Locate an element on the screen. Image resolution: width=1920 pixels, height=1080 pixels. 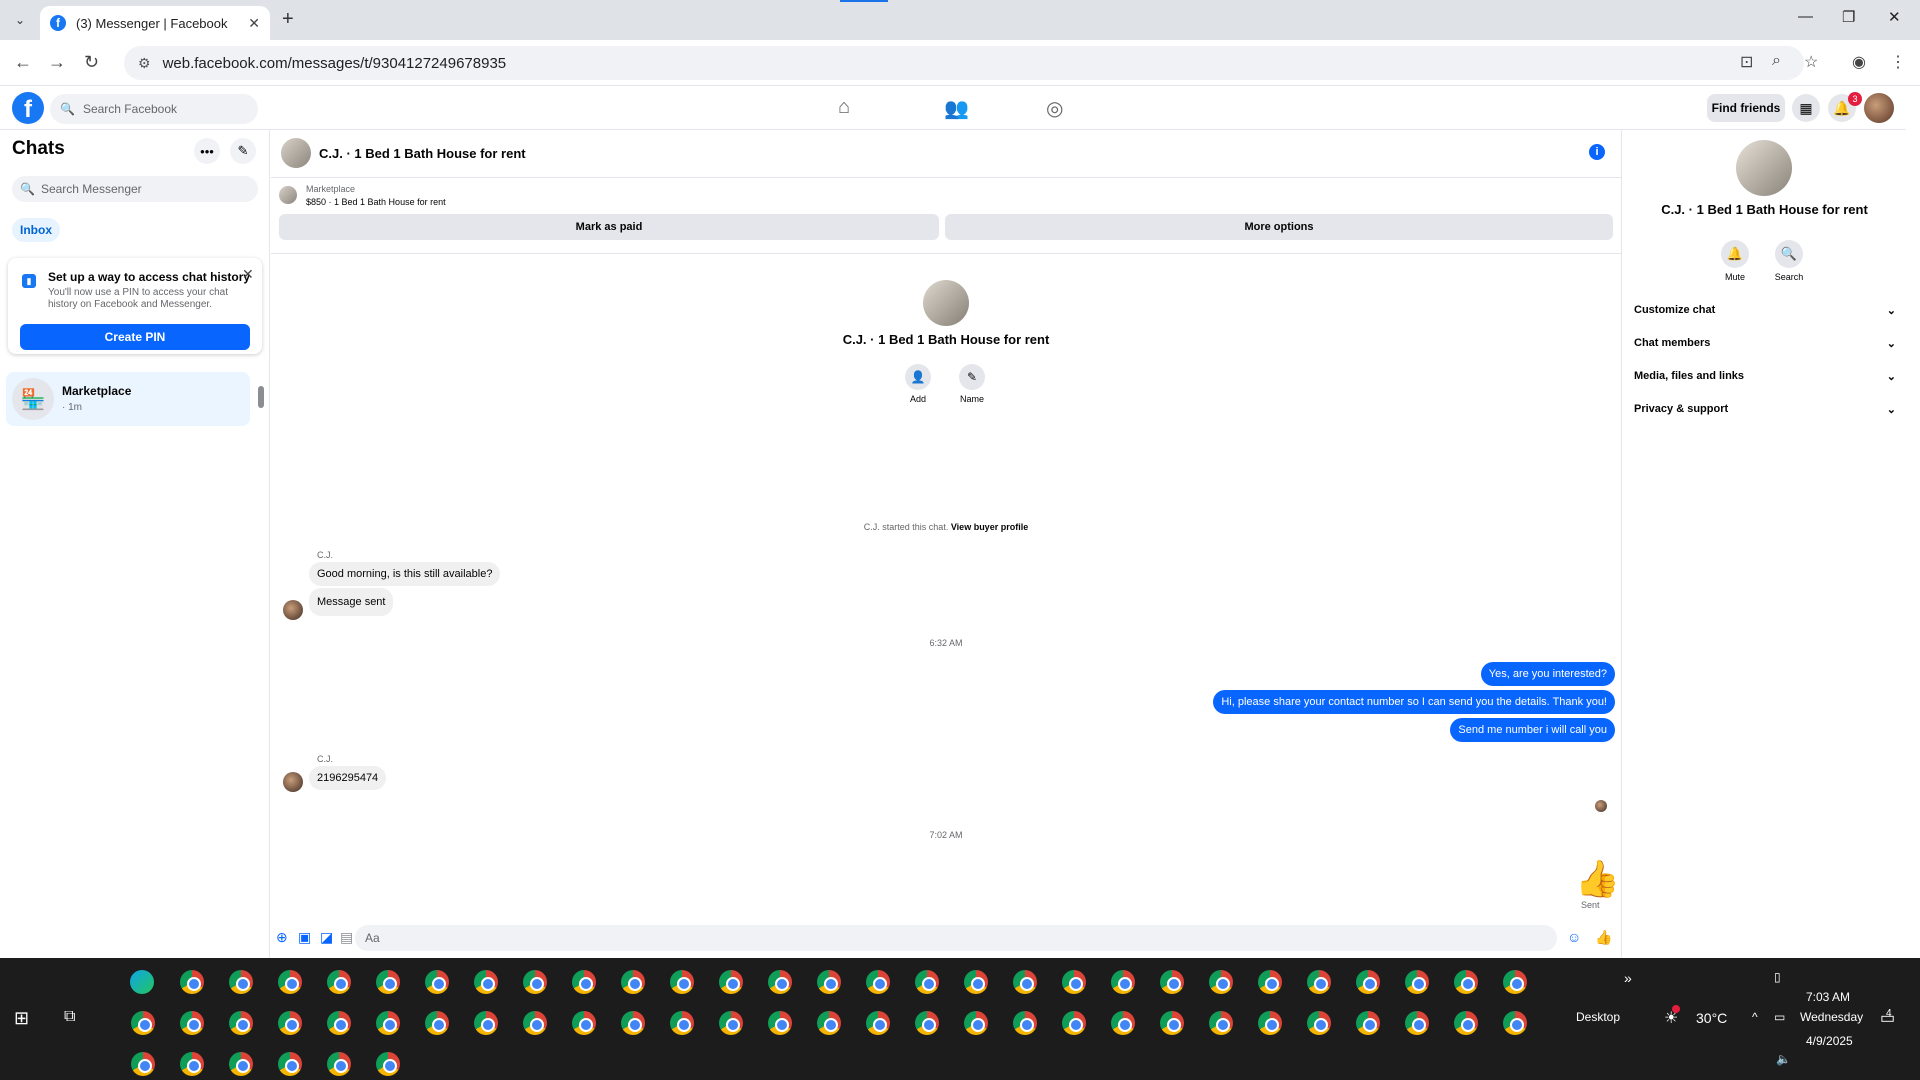
tab-search-button: ⌄ is located at coordinates (20, 20).